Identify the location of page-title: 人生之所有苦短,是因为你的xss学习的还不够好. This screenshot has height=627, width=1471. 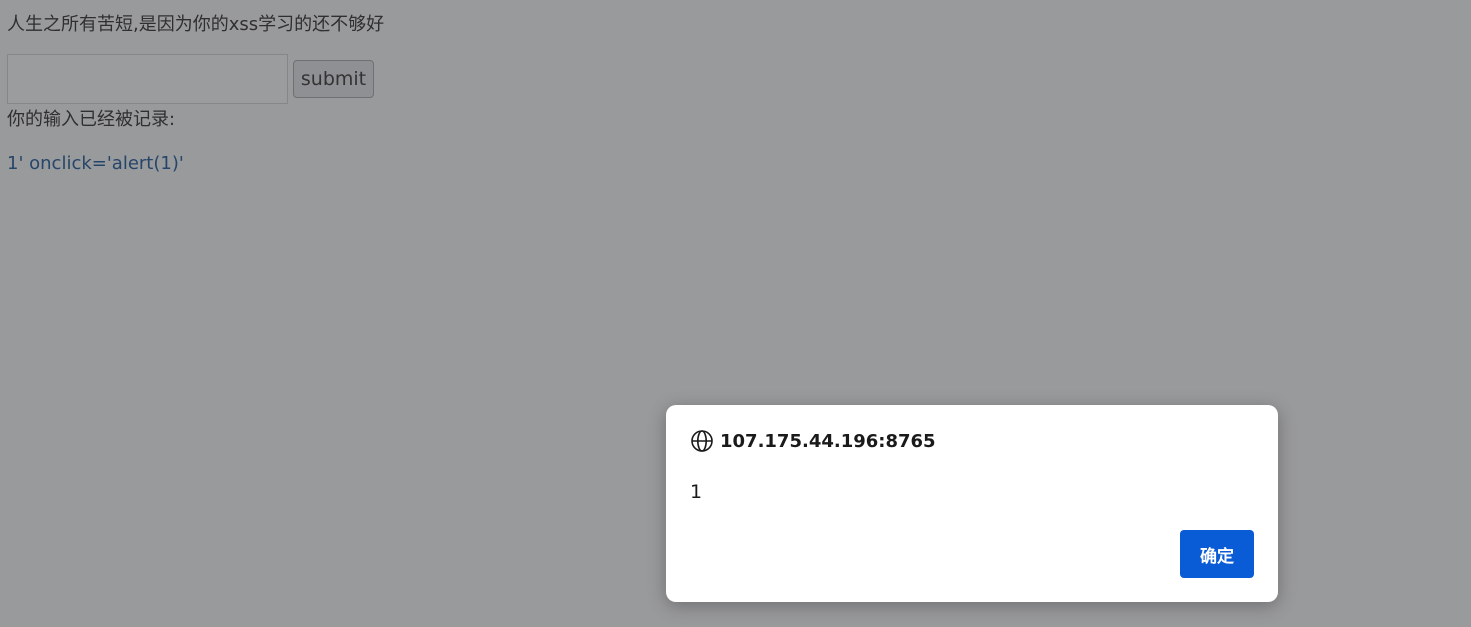
(196, 24).